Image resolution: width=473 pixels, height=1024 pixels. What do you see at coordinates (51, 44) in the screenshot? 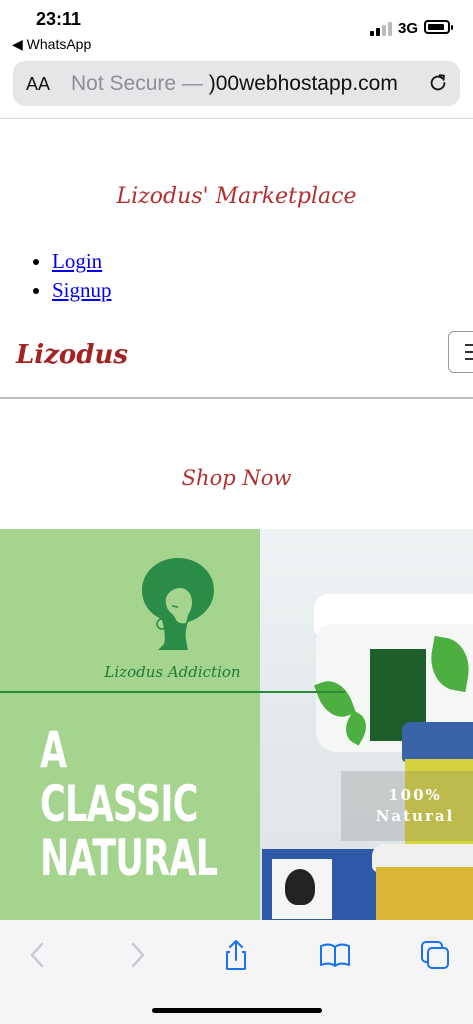
I see `back-to-app-link: ◀ WhatsApp` at bounding box center [51, 44].